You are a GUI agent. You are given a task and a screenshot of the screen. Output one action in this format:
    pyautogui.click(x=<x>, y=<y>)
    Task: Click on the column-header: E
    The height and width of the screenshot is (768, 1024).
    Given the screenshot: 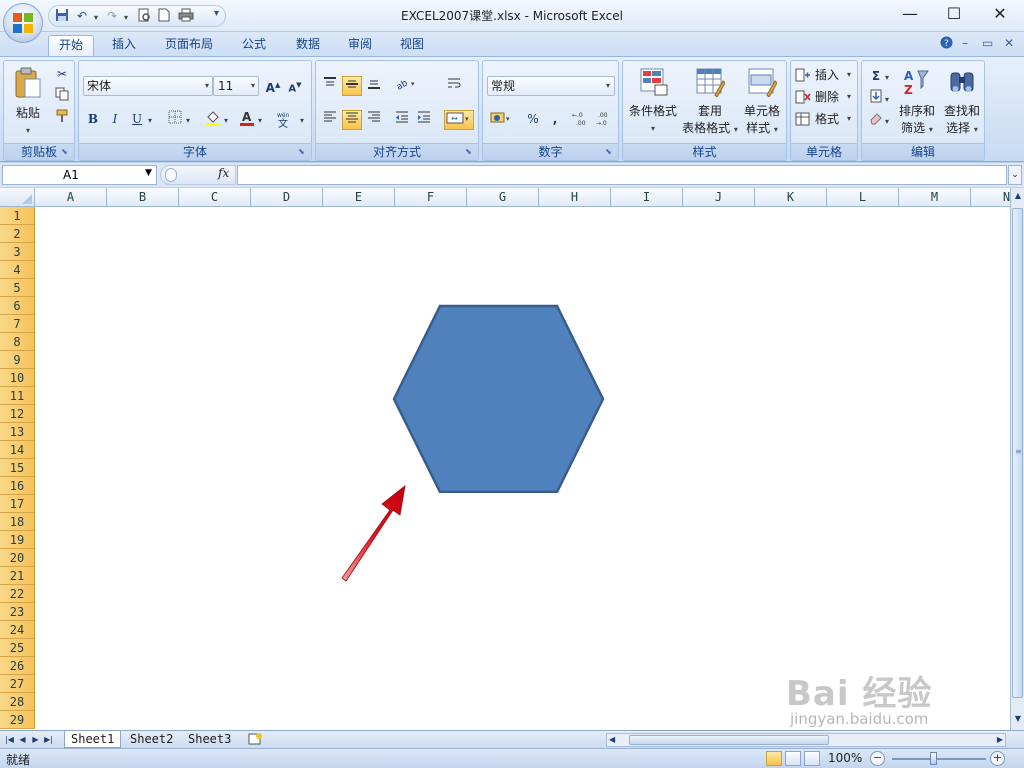 What is the action you would take?
    pyautogui.click(x=359, y=197)
    